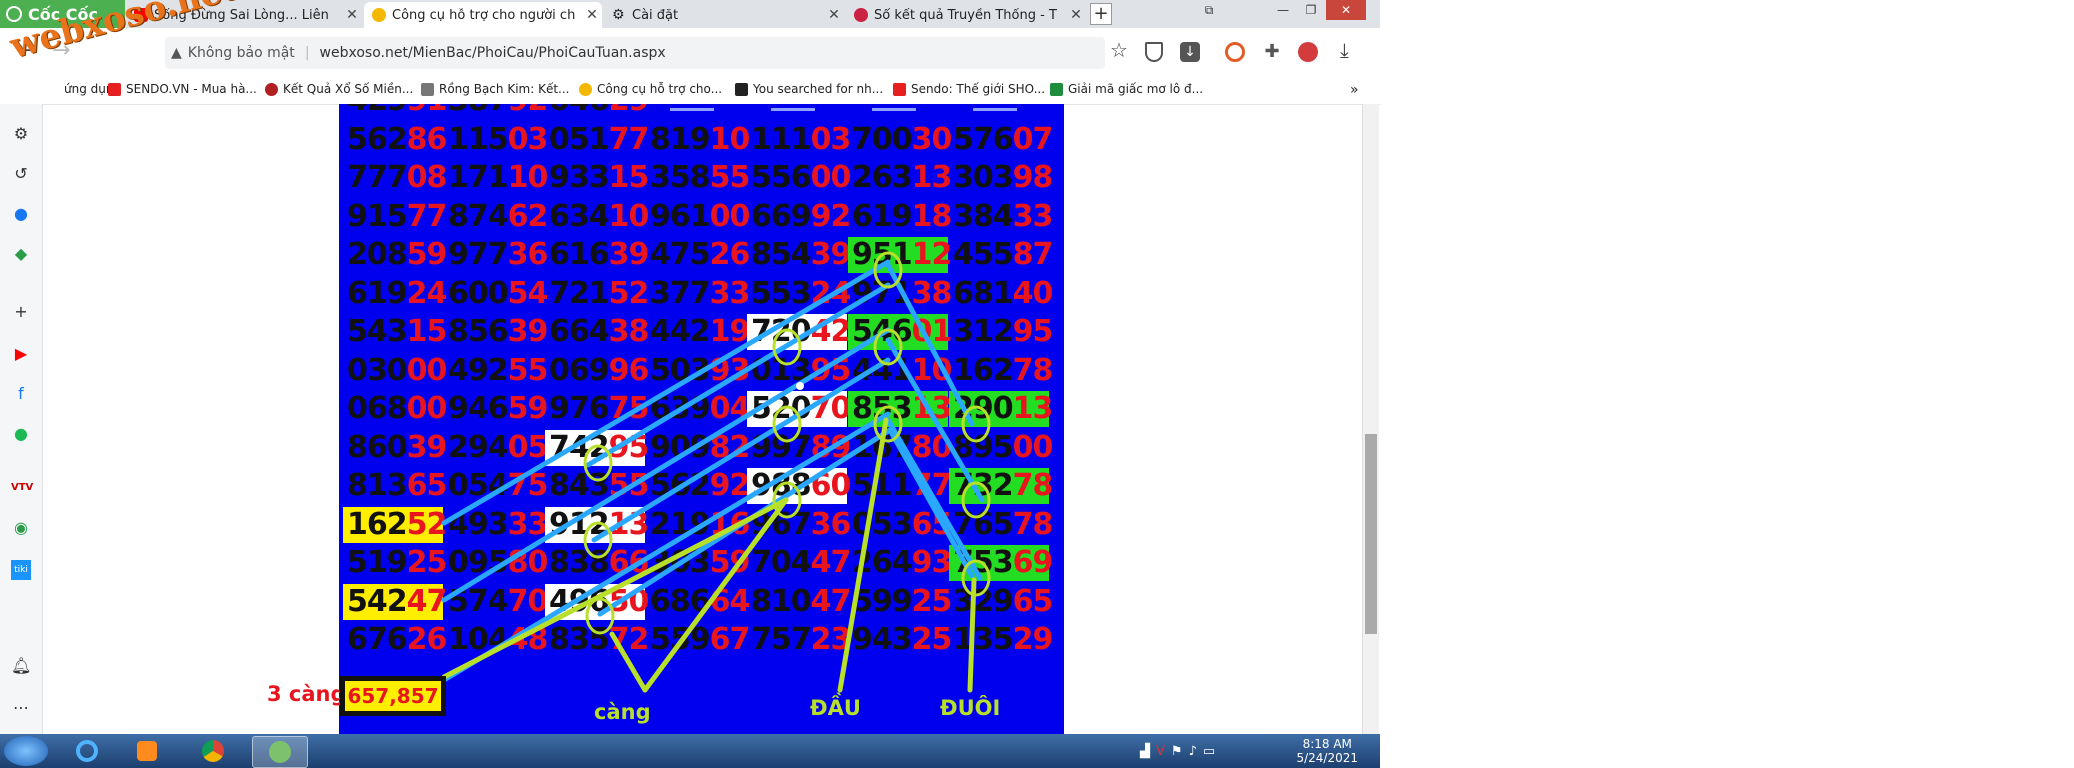  What do you see at coordinates (496, 178) in the screenshot?
I see `grid-cell: 17110` at bounding box center [496, 178].